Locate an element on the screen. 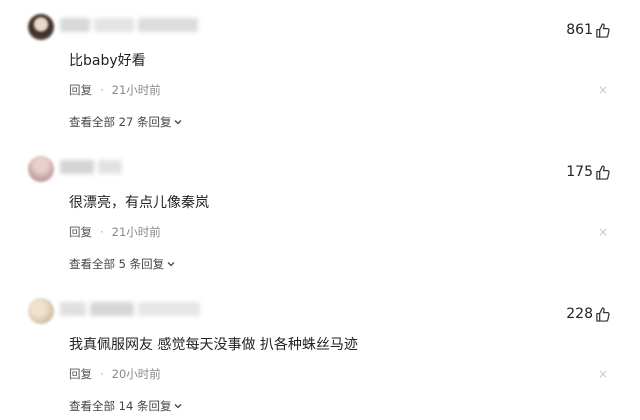 The image size is (640, 420). like-count: 228 is located at coordinates (579, 314).